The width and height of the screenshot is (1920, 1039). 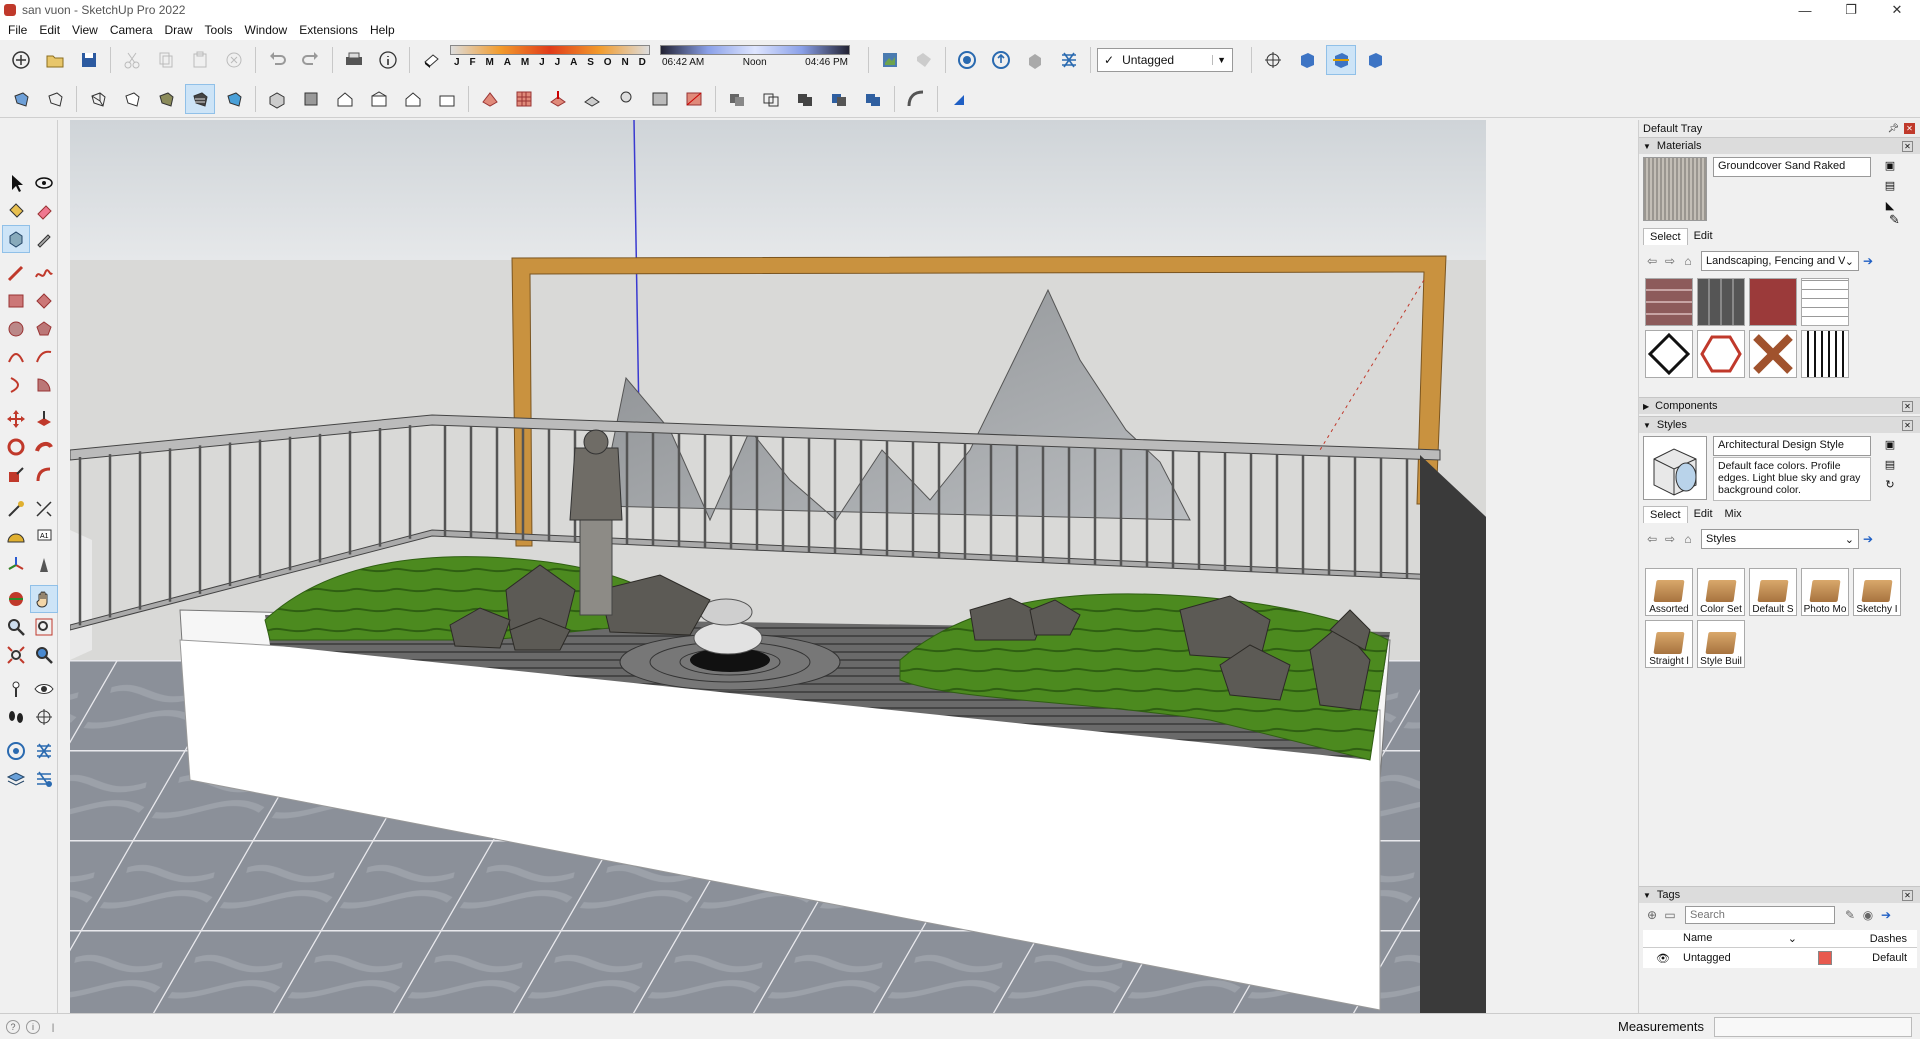 I want to click on add-location-button, so click(x=890, y=60).